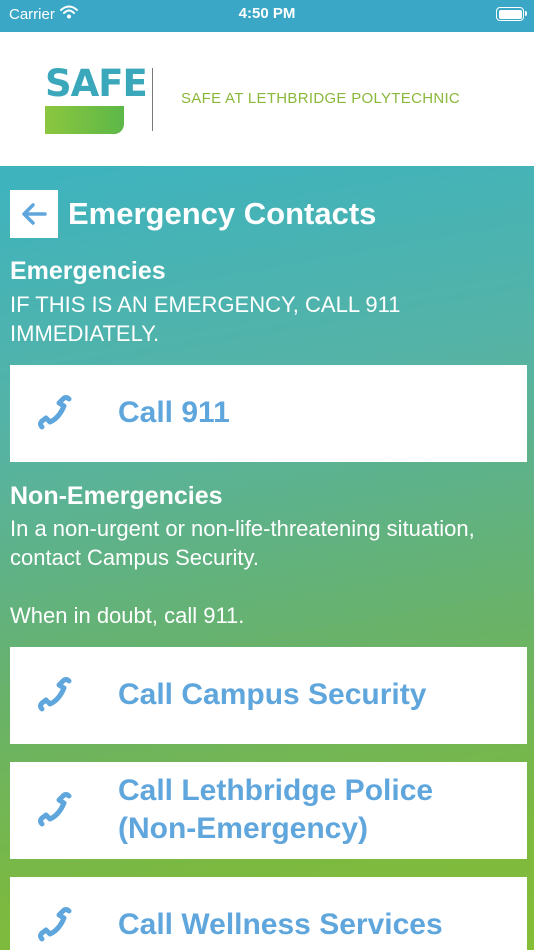 The width and height of the screenshot is (534, 950). I want to click on status-time: 4:50 PM, so click(267, 13).